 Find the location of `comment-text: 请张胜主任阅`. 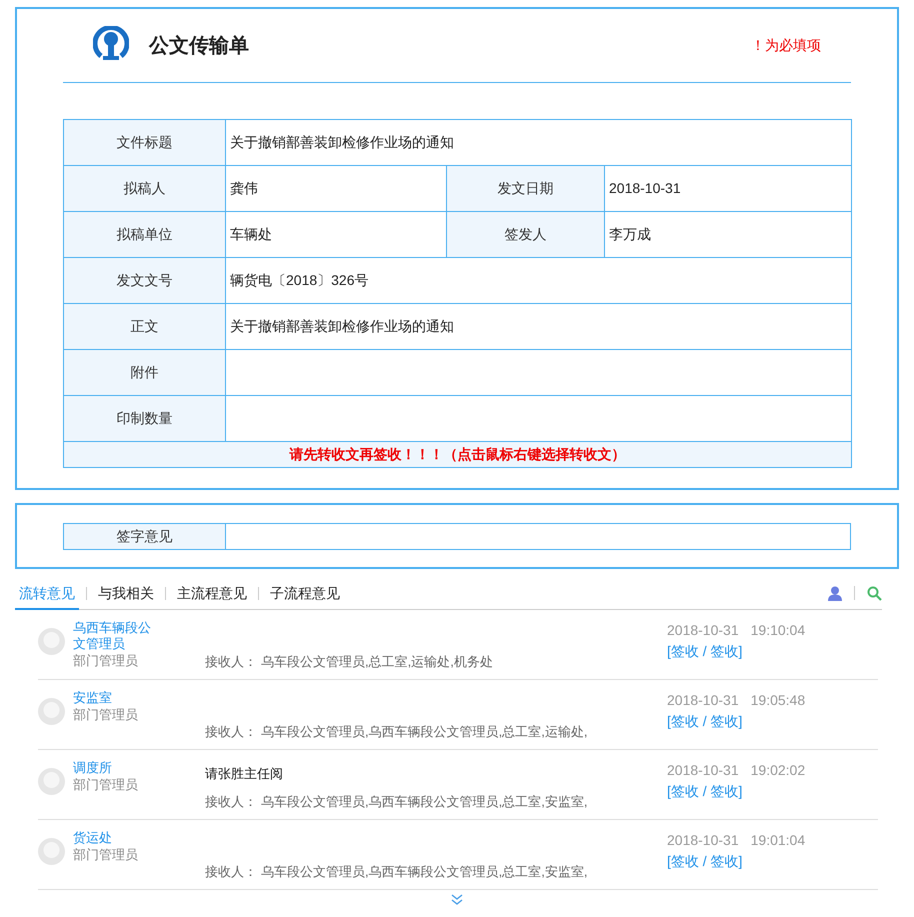

comment-text: 请张胜主任阅 is located at coordinates (244, 774).